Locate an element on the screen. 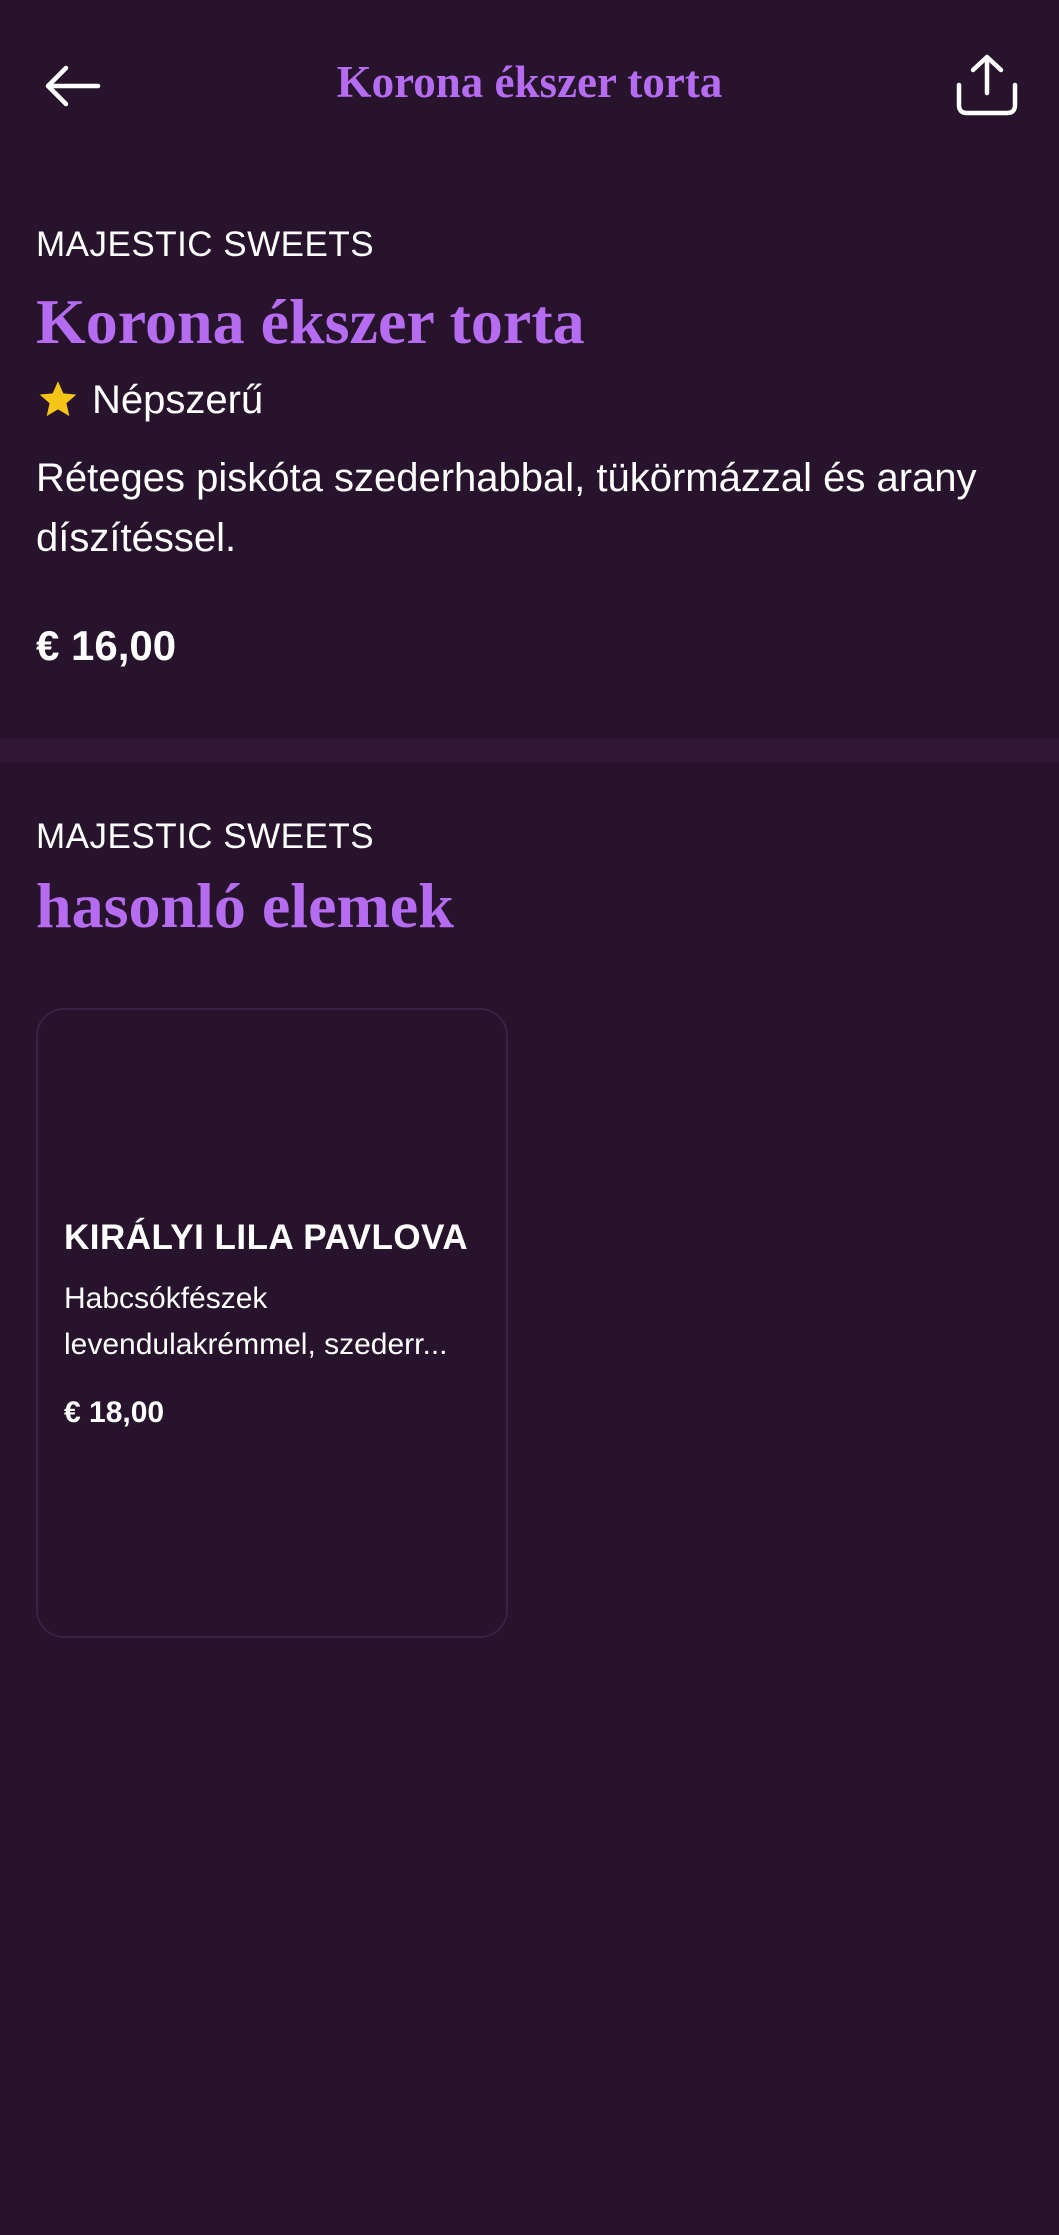  similar-item-price: € 18,00 is located at coordinates (114, 1412).